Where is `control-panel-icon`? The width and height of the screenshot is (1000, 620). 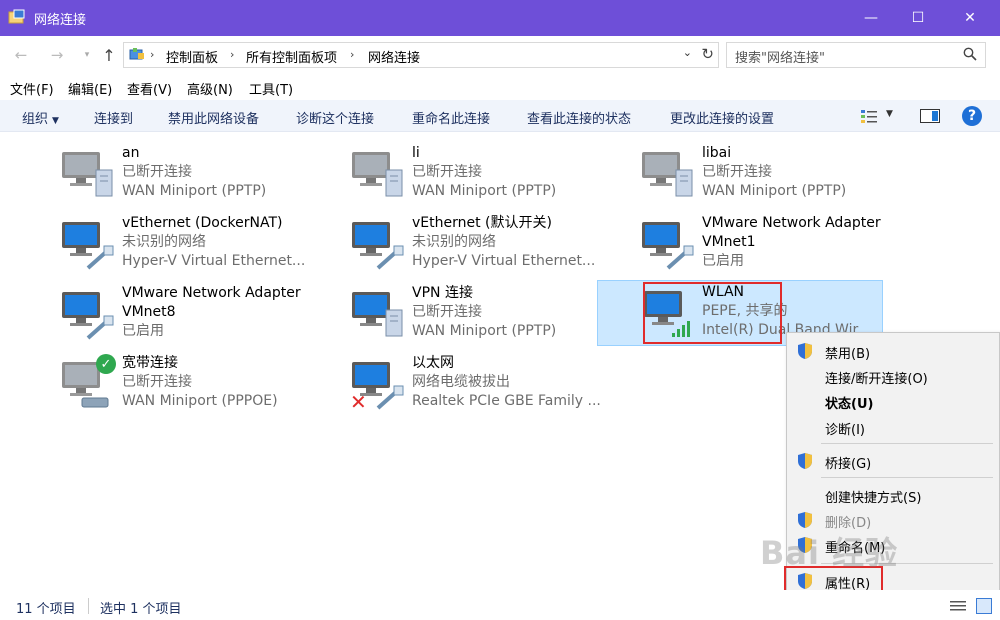 control-panel-icon is located at coordinates (136, 54).